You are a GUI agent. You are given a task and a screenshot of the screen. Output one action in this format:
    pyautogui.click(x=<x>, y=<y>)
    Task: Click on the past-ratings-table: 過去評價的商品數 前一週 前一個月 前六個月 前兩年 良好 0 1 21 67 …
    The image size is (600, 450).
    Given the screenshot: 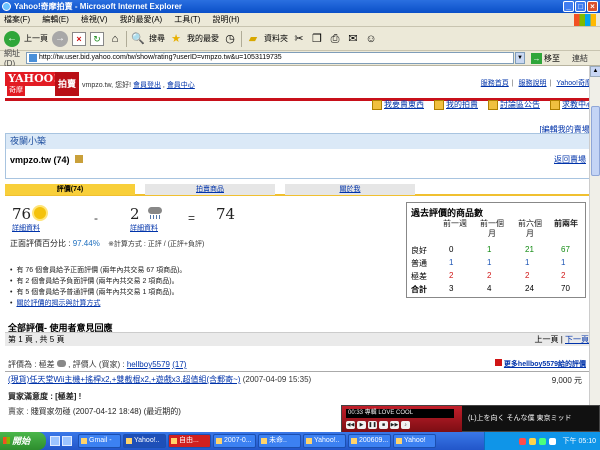 What is the action you would take?
    pyautogui.click(x=496, y=250)
    